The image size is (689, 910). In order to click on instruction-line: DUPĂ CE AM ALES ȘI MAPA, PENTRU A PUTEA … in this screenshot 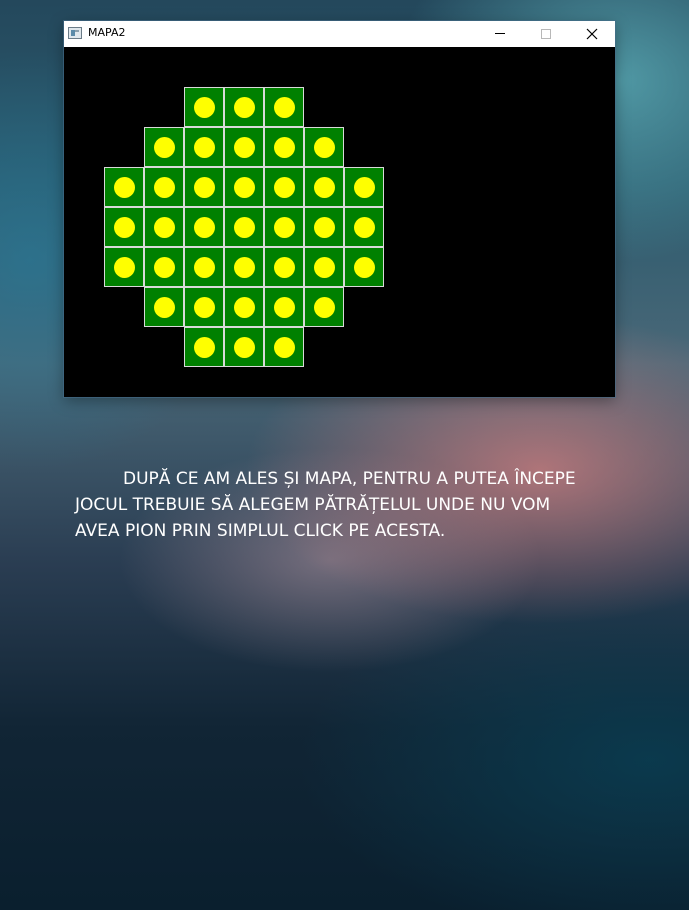, I will do `click(349, 479)`.